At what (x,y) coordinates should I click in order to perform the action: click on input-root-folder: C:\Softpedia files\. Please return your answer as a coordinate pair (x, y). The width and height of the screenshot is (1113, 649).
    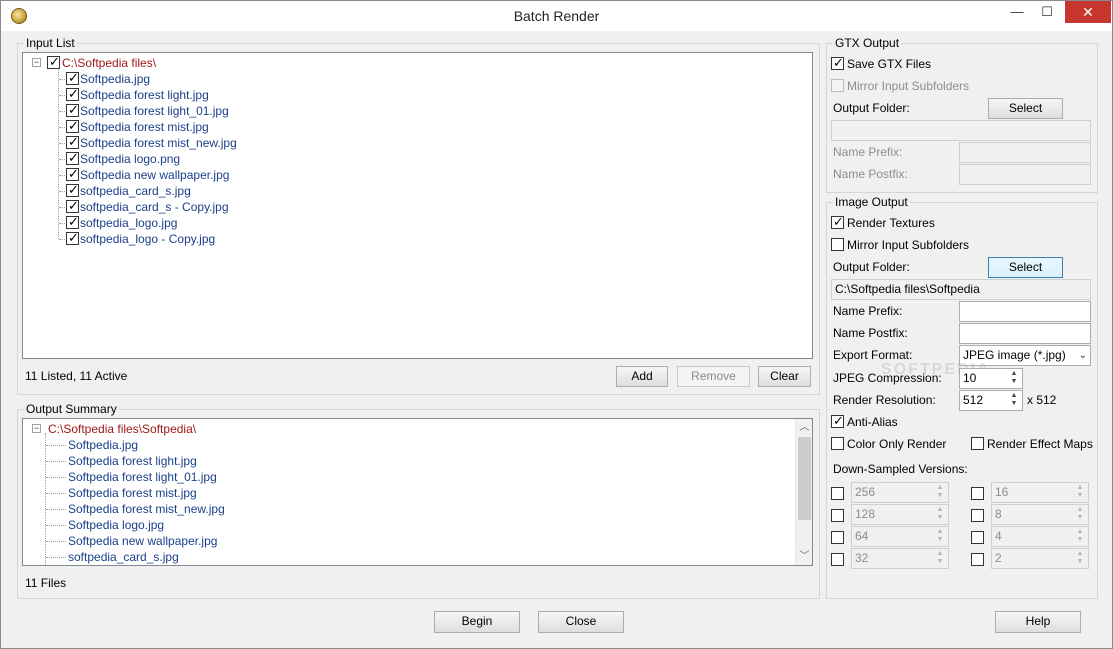
    Looking at the image, I should click on (109, 63).